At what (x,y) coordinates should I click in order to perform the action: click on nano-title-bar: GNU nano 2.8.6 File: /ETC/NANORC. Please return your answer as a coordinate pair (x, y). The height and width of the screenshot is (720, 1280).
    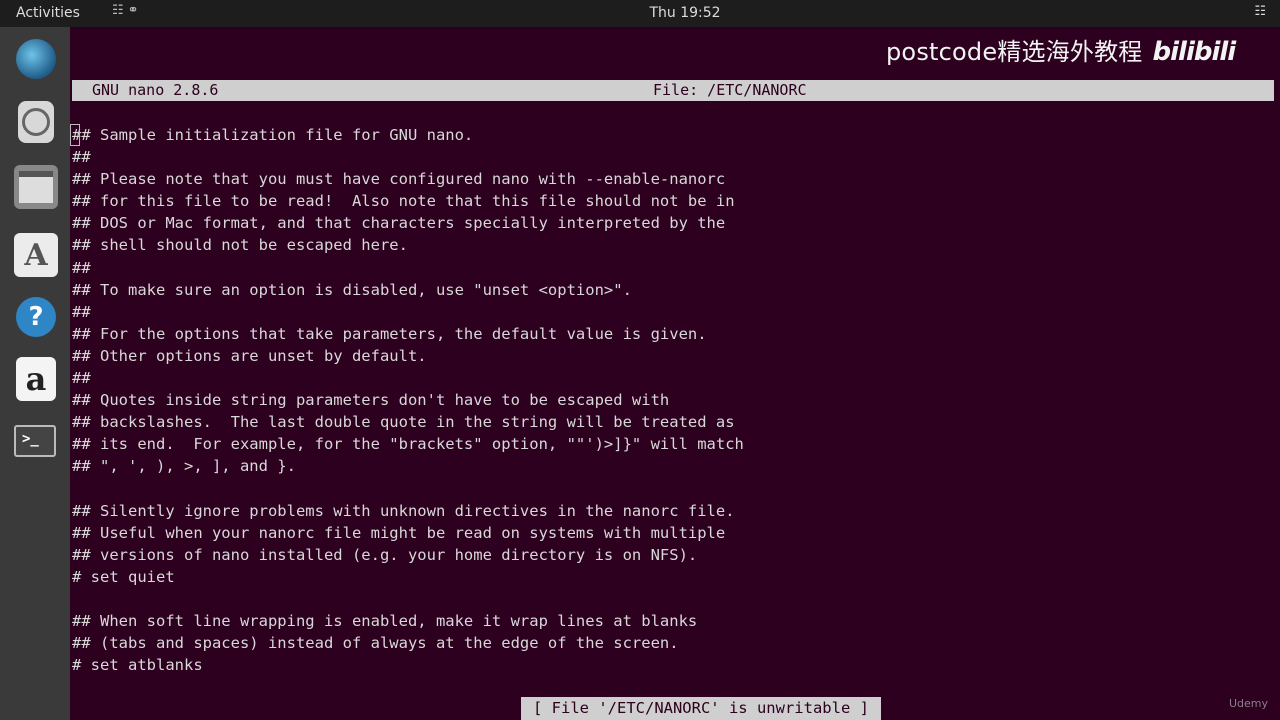
    Looking at the image, I should click on (673, 90).